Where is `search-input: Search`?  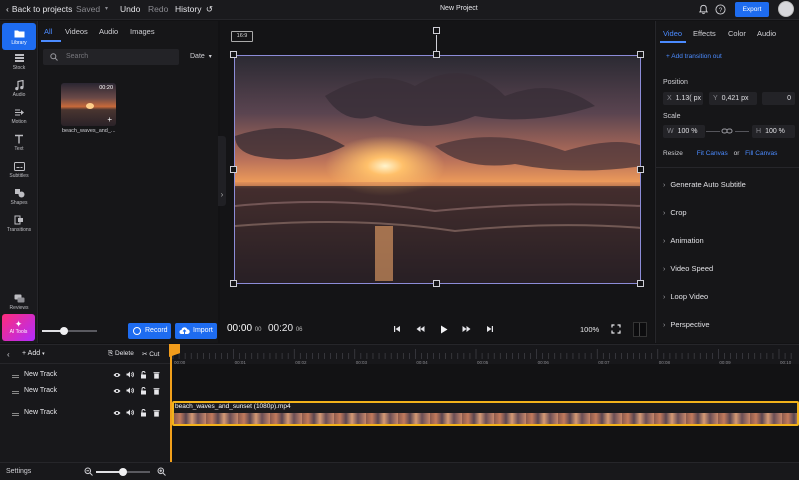
search-input: Search is located at coordinates (111, 57).